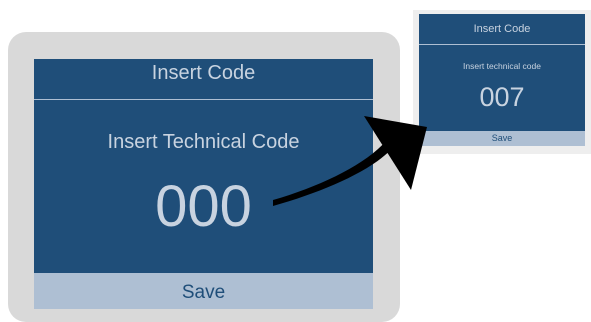 Image resolution: width=591 pixels, height=322 pixels. What do you see at coordinates (502, 66) in the screenshot?
I see `code-prompt: Insert technical code` at bounding box center [502, 66].